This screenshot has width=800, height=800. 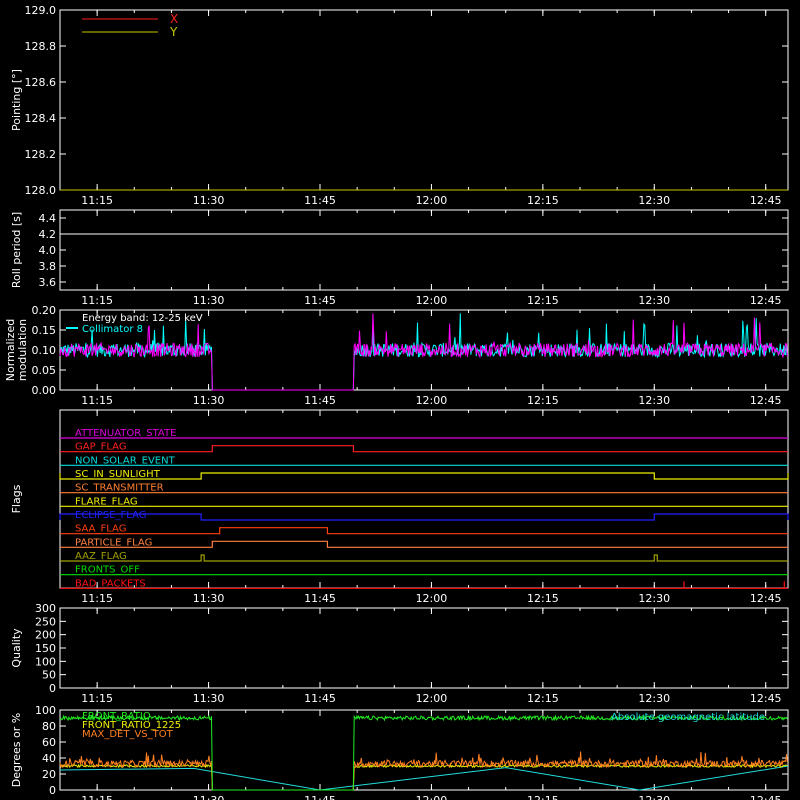 What do you see at coordinates (44, 370) in the screenshot?
I see `y-tick-label: 0.05` at bounding box center [44, 370].